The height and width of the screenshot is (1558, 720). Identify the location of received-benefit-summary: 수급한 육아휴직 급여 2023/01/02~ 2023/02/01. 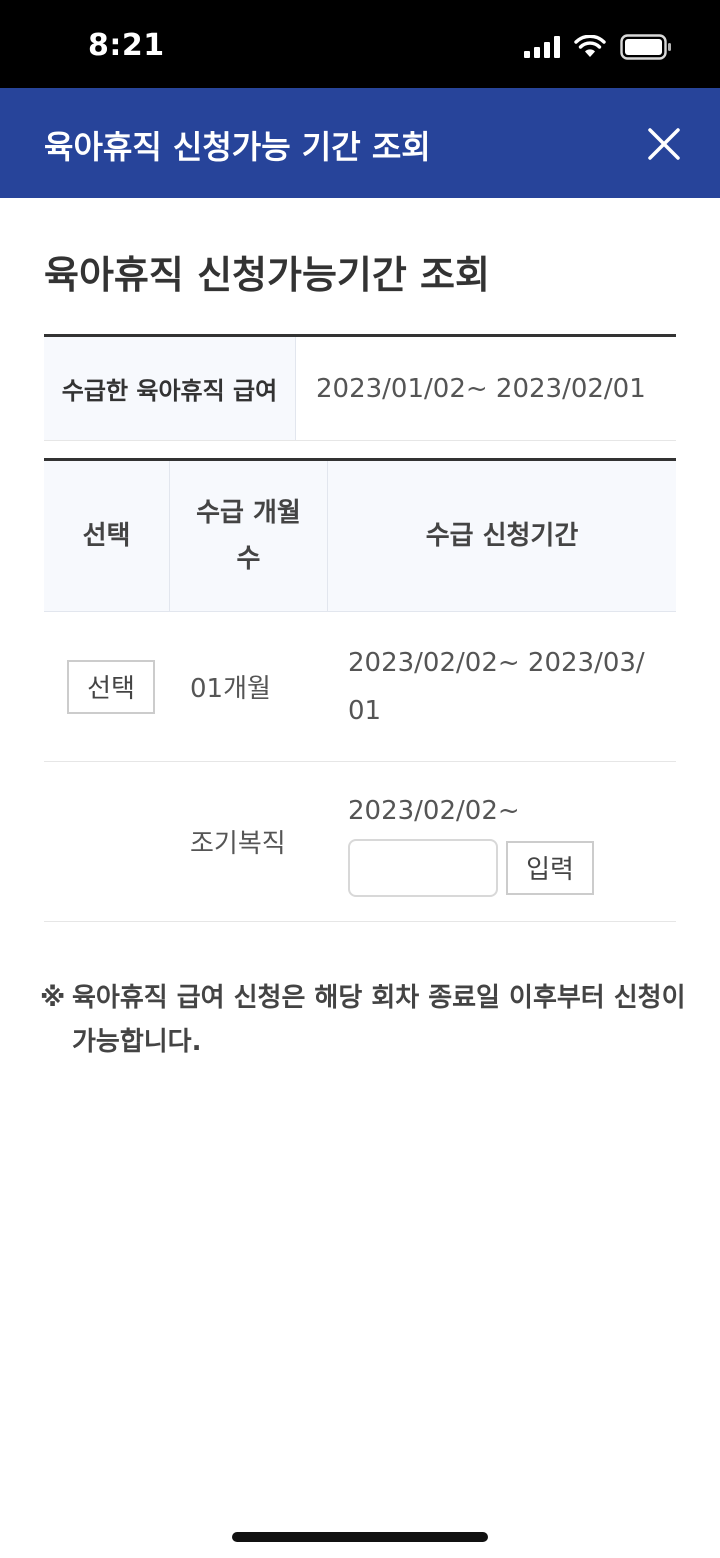
(360, 387).